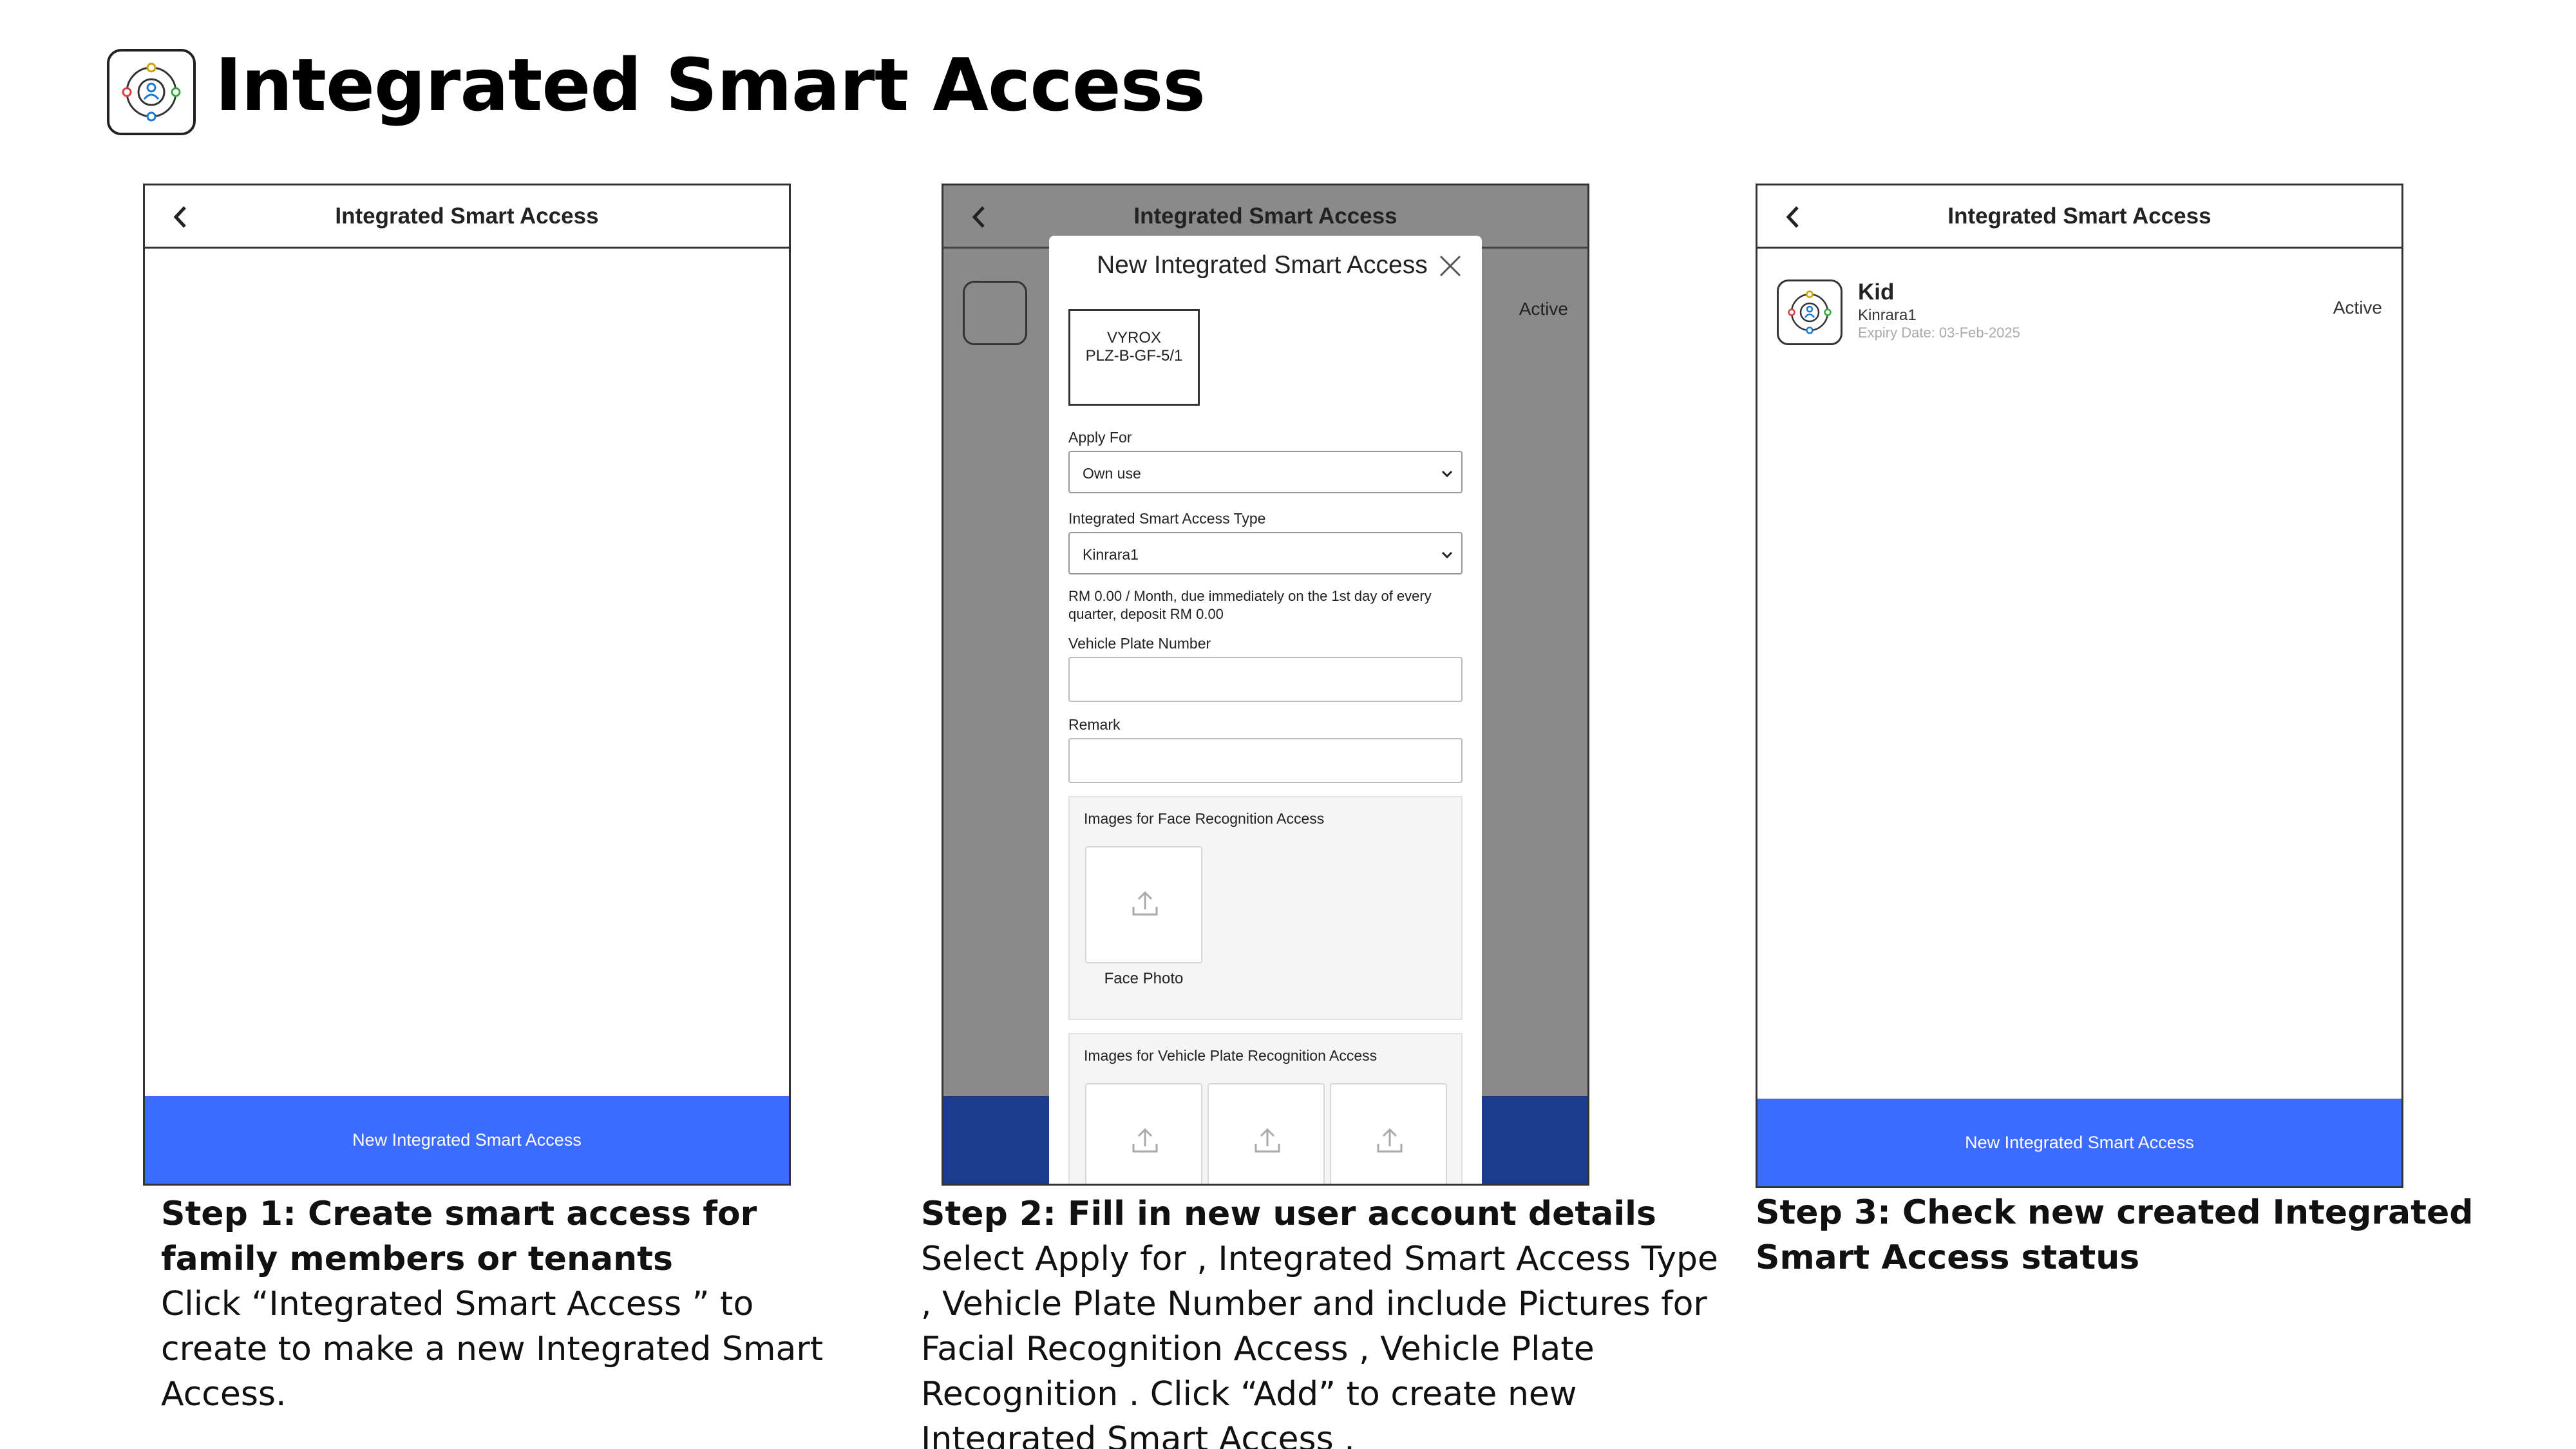 Image resolution: width=2576 pixels, height=1449 pixels. What do you see at coordinates (1939, 333) in the screenshot?
I see `item-expiry-date: Expiry Date: 03-Feb-2025` at bounding box center [1939, 333].